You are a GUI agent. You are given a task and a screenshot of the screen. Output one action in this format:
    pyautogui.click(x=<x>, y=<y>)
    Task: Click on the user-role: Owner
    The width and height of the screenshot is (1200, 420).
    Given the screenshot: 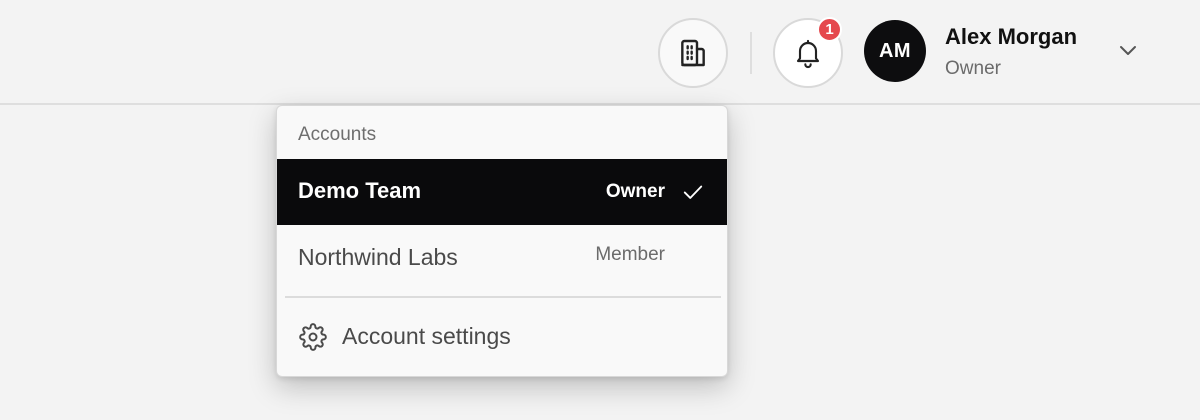 What is the action you would take?
    pyautogui.click(x=973, y=68)
    